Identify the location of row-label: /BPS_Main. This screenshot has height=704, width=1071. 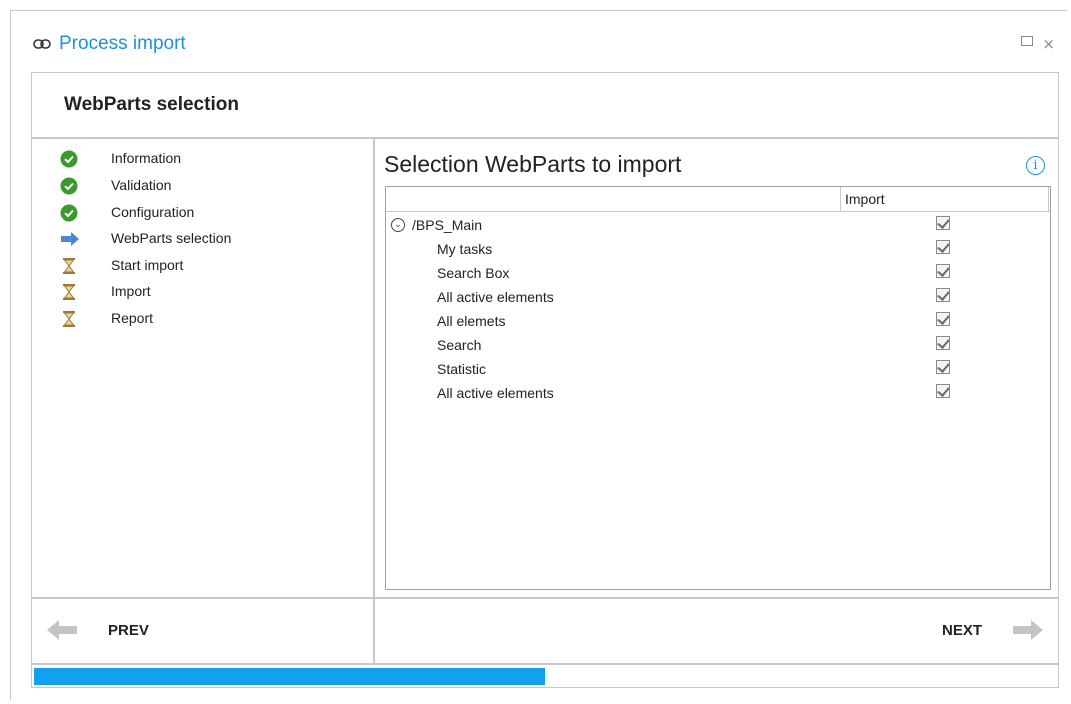
(447, 225).